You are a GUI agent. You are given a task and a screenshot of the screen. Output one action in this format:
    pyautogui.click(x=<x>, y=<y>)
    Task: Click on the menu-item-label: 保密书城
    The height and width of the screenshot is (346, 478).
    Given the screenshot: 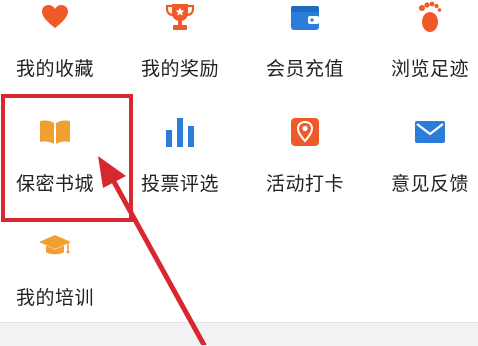 What is the action you would take?
    pyautogui.click(x=54, y=184)
    